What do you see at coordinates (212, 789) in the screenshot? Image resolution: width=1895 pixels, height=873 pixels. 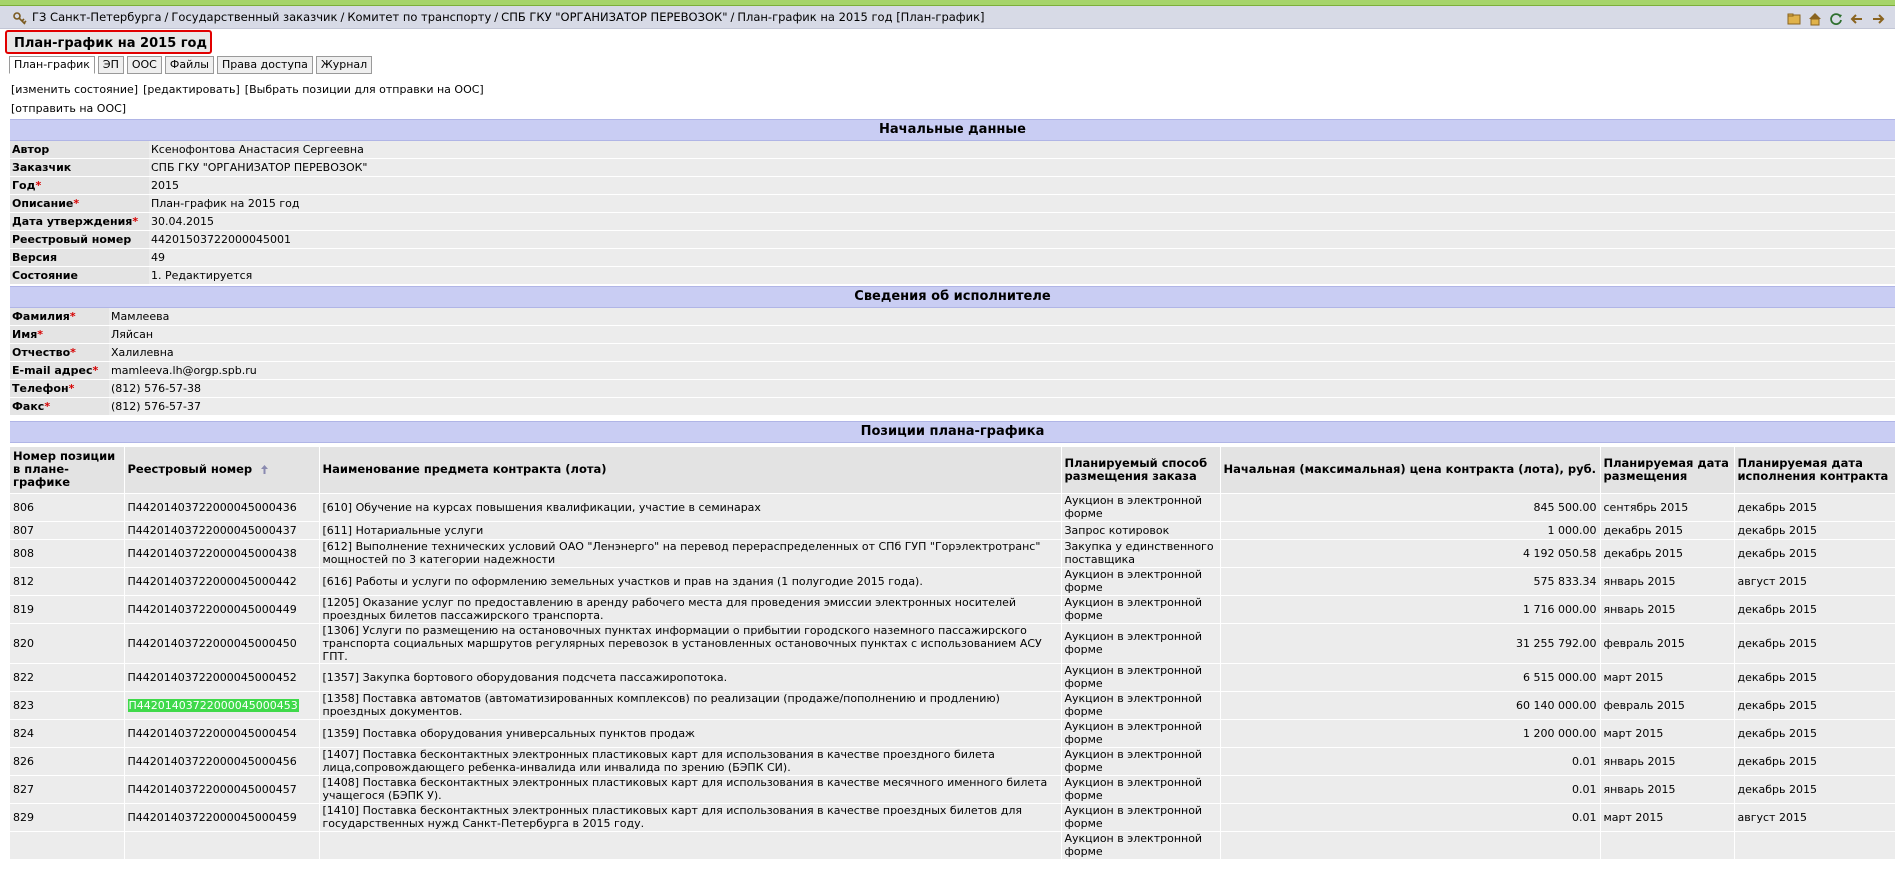 I see `registry-number: П44201403722000045000457` at bounding box center [212, 789].